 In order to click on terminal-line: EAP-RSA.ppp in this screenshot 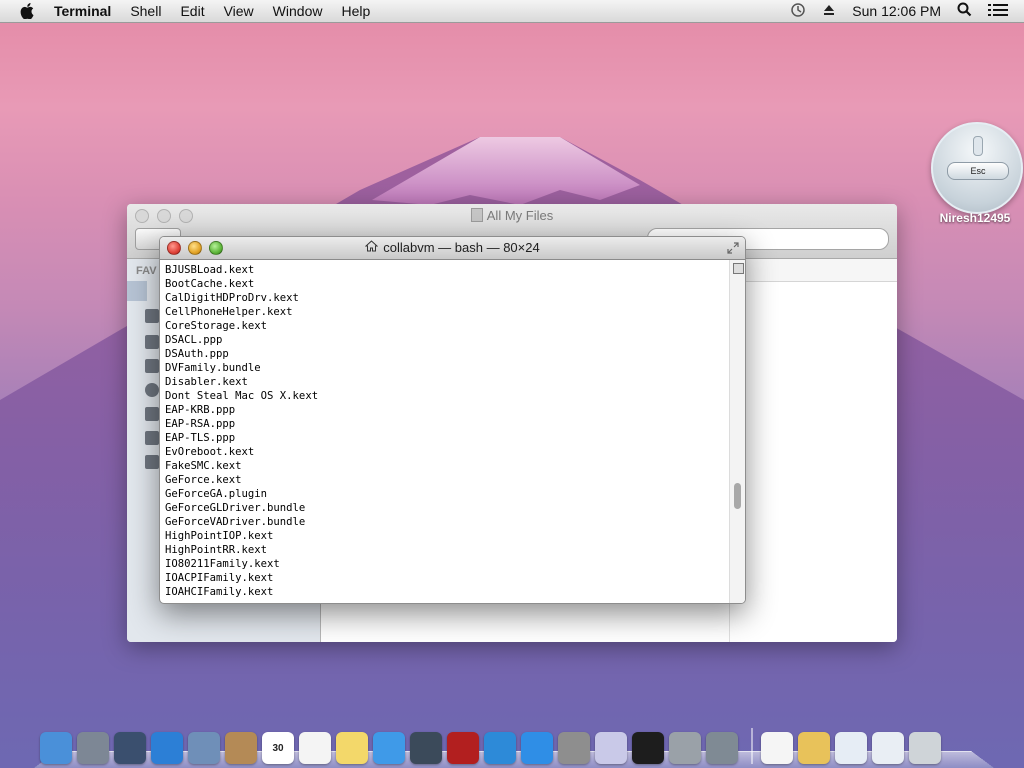, I will do `click(200, 424)`.